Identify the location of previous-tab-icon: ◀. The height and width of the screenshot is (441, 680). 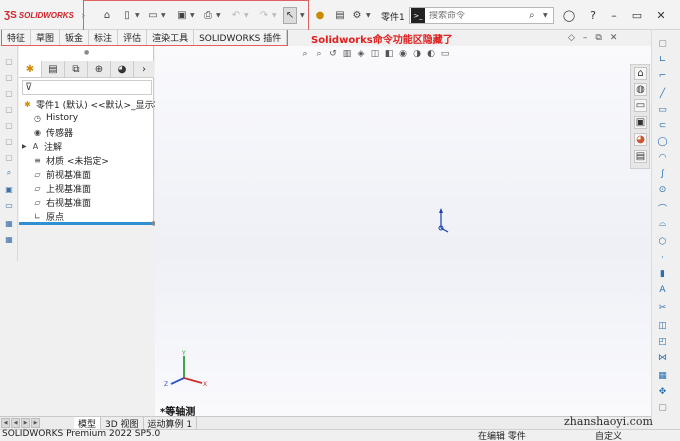
(15, 423).